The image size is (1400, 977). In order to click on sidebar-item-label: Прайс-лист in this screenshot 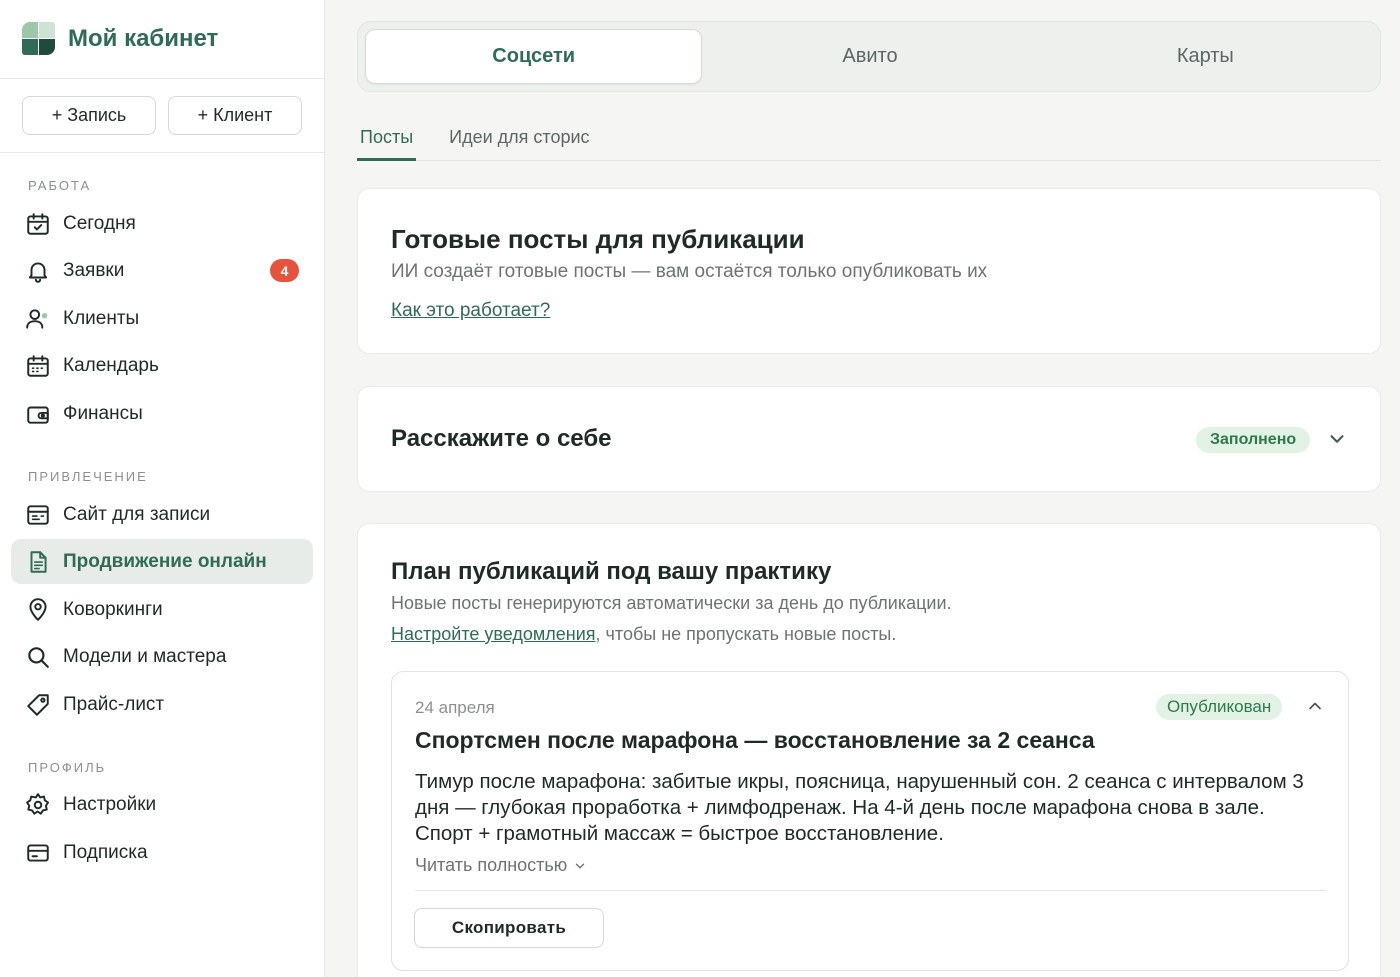, I will do `click(114, 704)`.